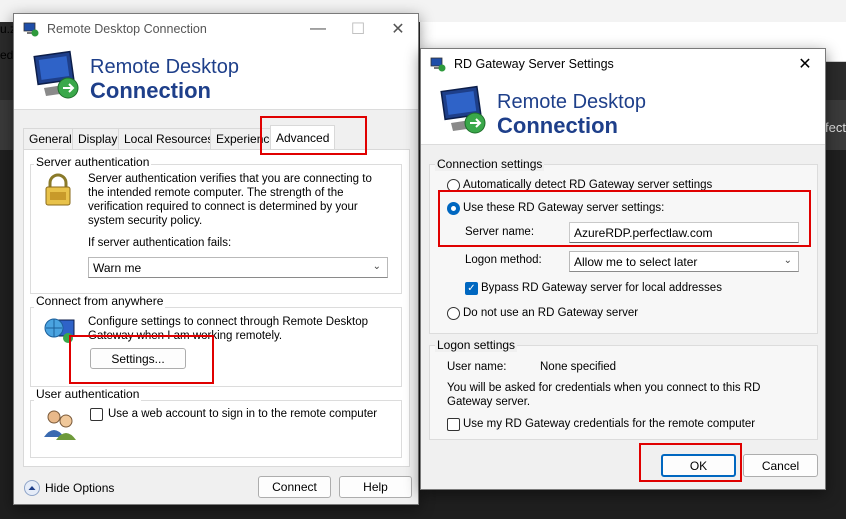 This screenshot has height=519, width=846. I want to click on use-these-settings-label: Use these RD Gateway server settings:, so click(564, 208).